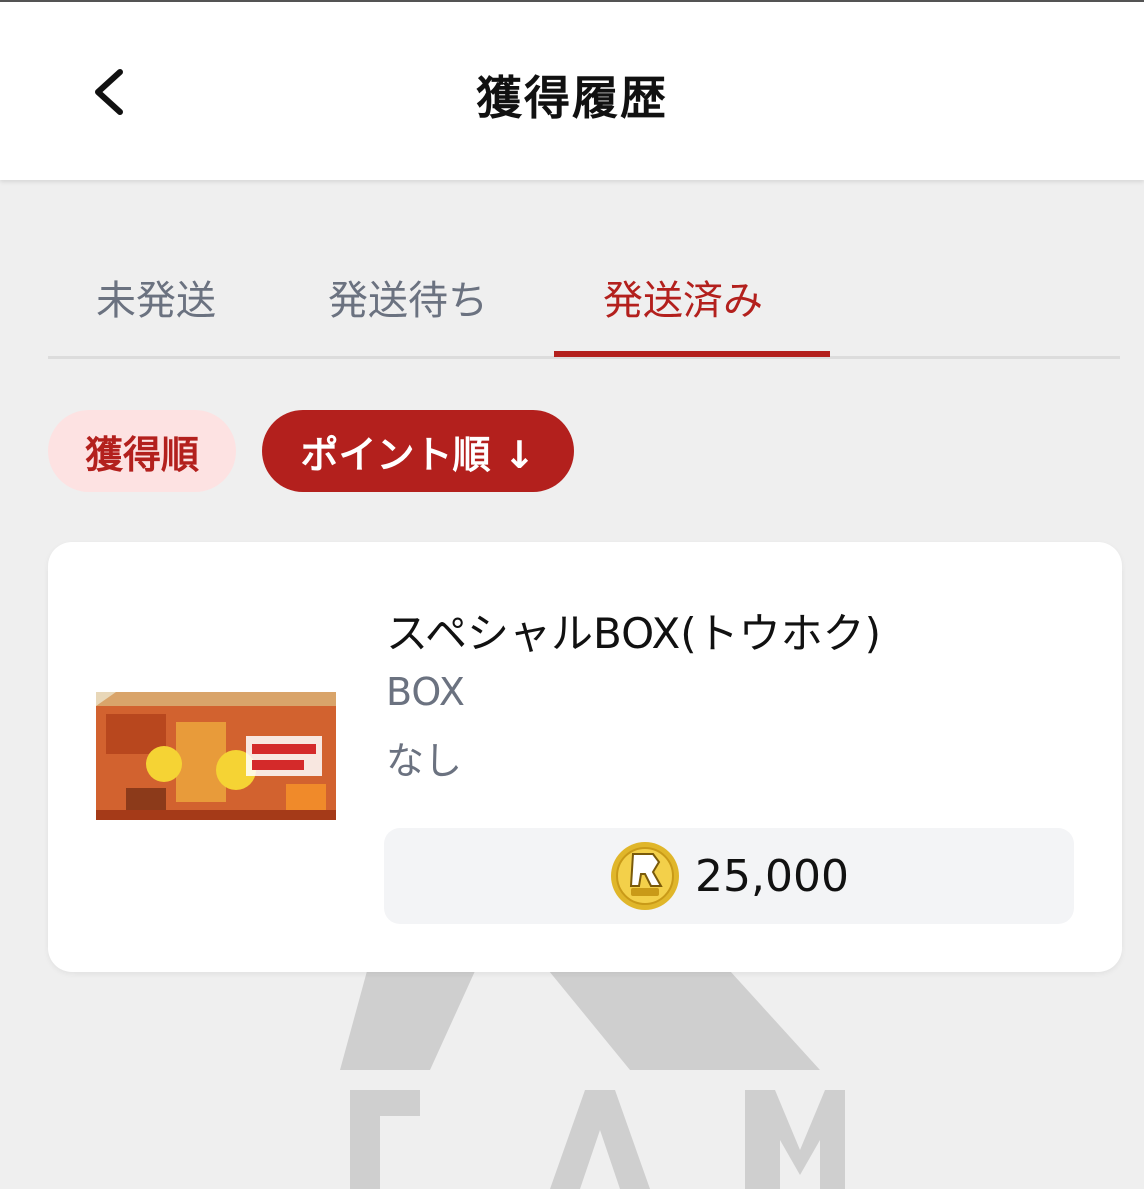 This screenshot has height=1189, width=1144. What do you see at coordinates (592, 1074) in the screenshot?
I see `ram-logo-watermark` at bounding box center [592, 1074].